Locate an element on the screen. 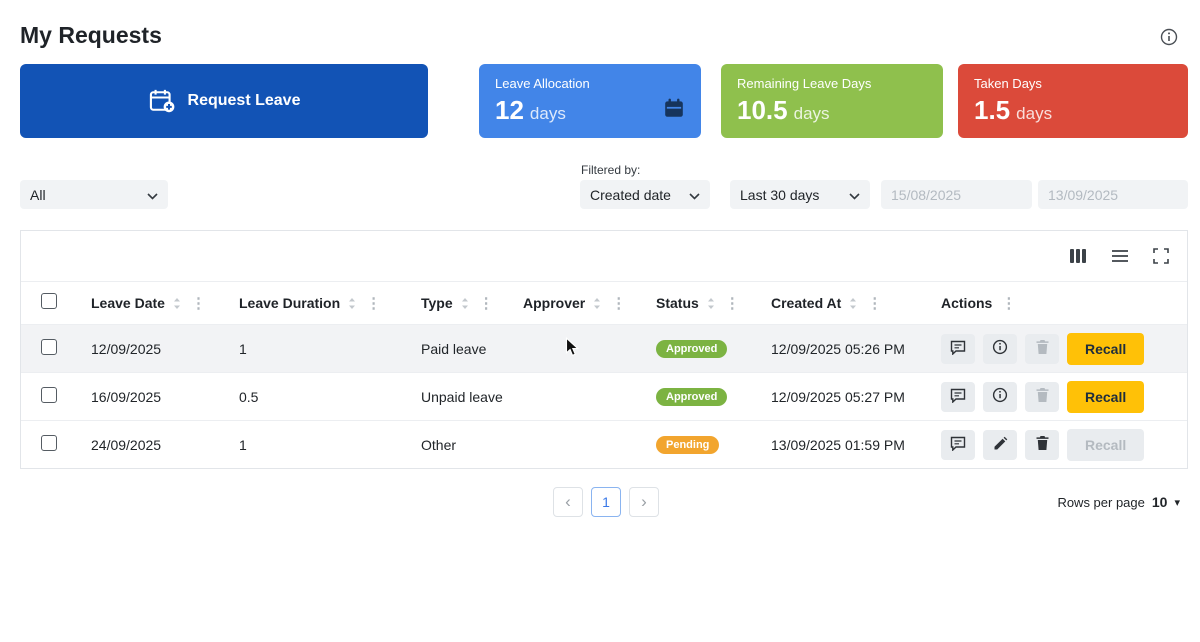 The image size is (1200, 642). cell-type: Paid leave is located at coordinates (454, 348).